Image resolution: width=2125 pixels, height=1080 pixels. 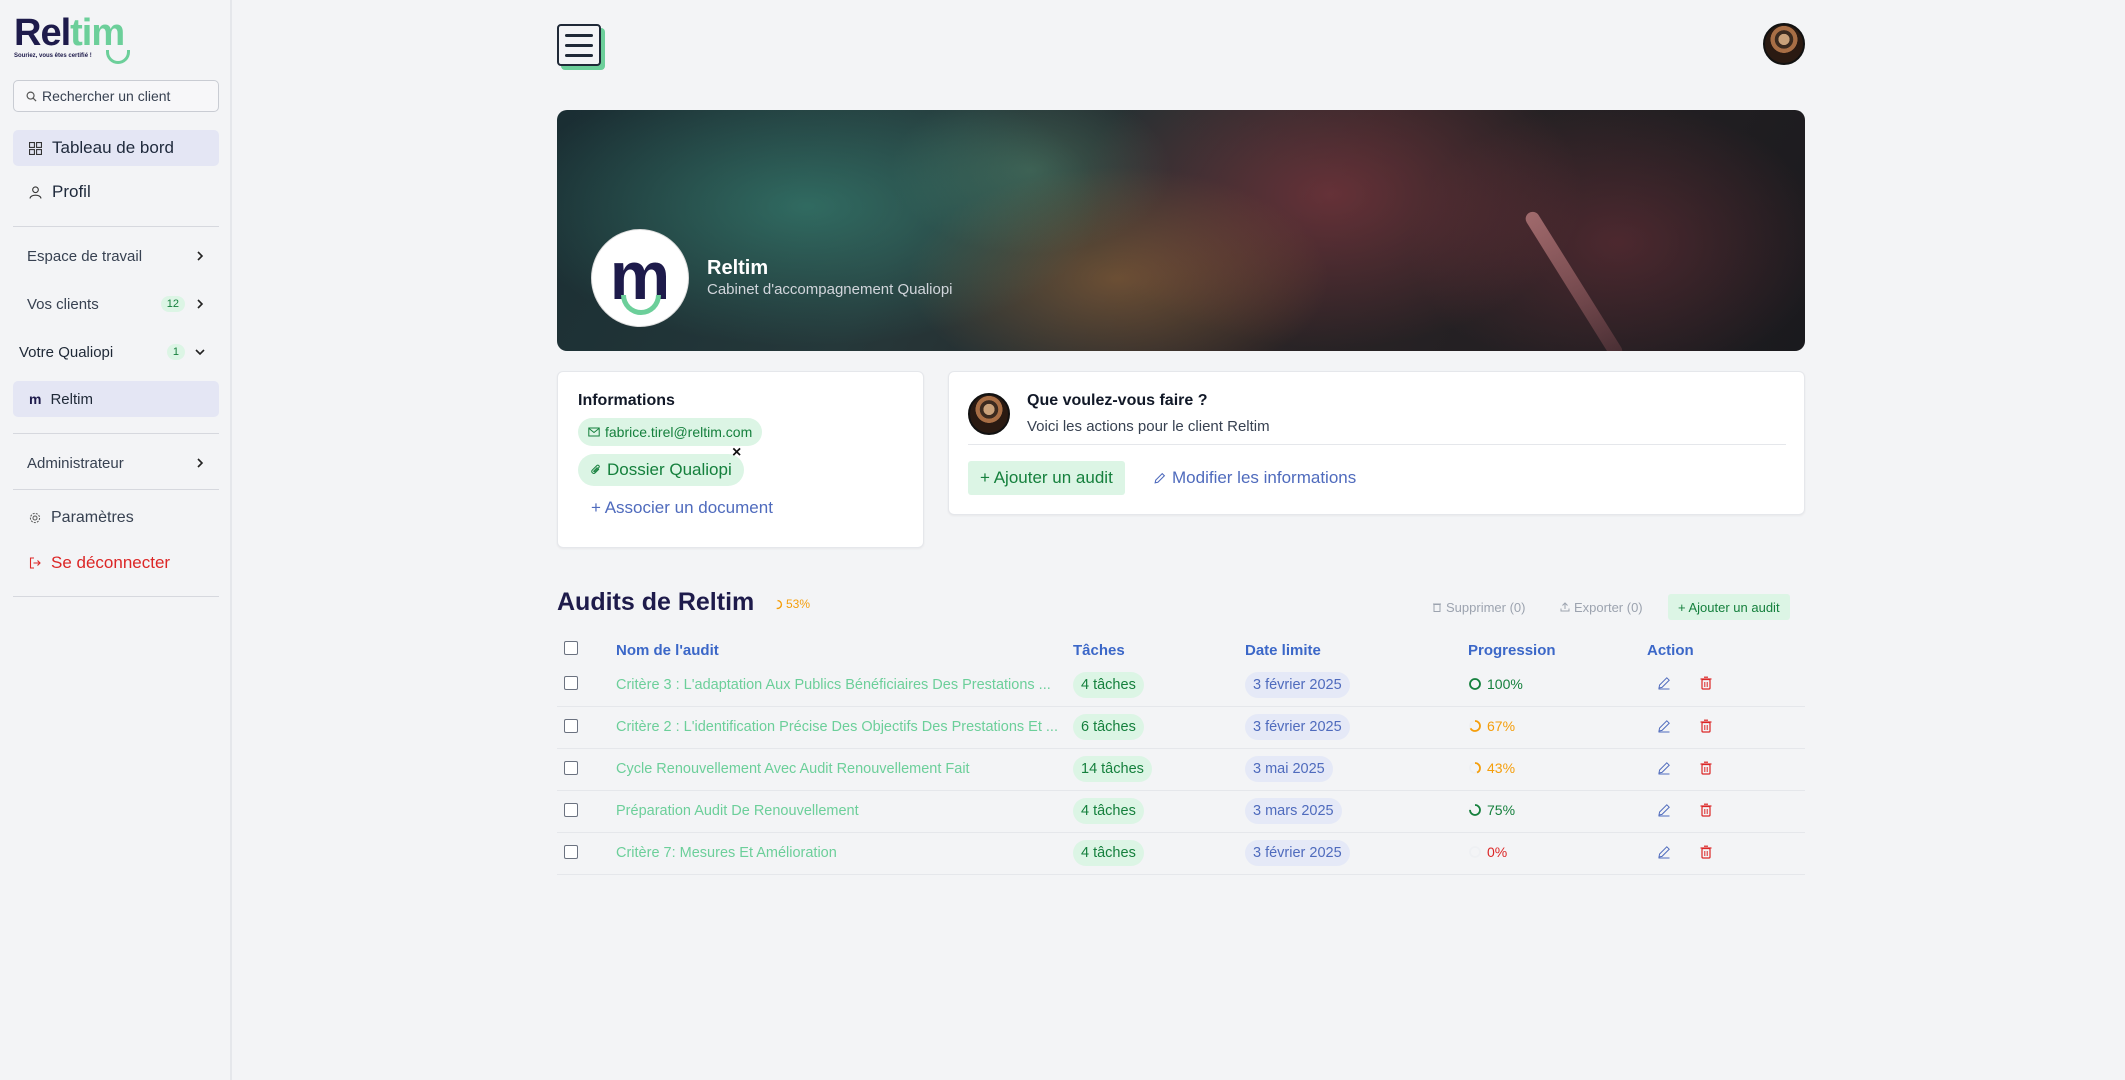 What do you see at coordinates (1108, 727) in the screenshot?
I see `tasks-badge: 6 tâches` at bounding box center [1108, 727].